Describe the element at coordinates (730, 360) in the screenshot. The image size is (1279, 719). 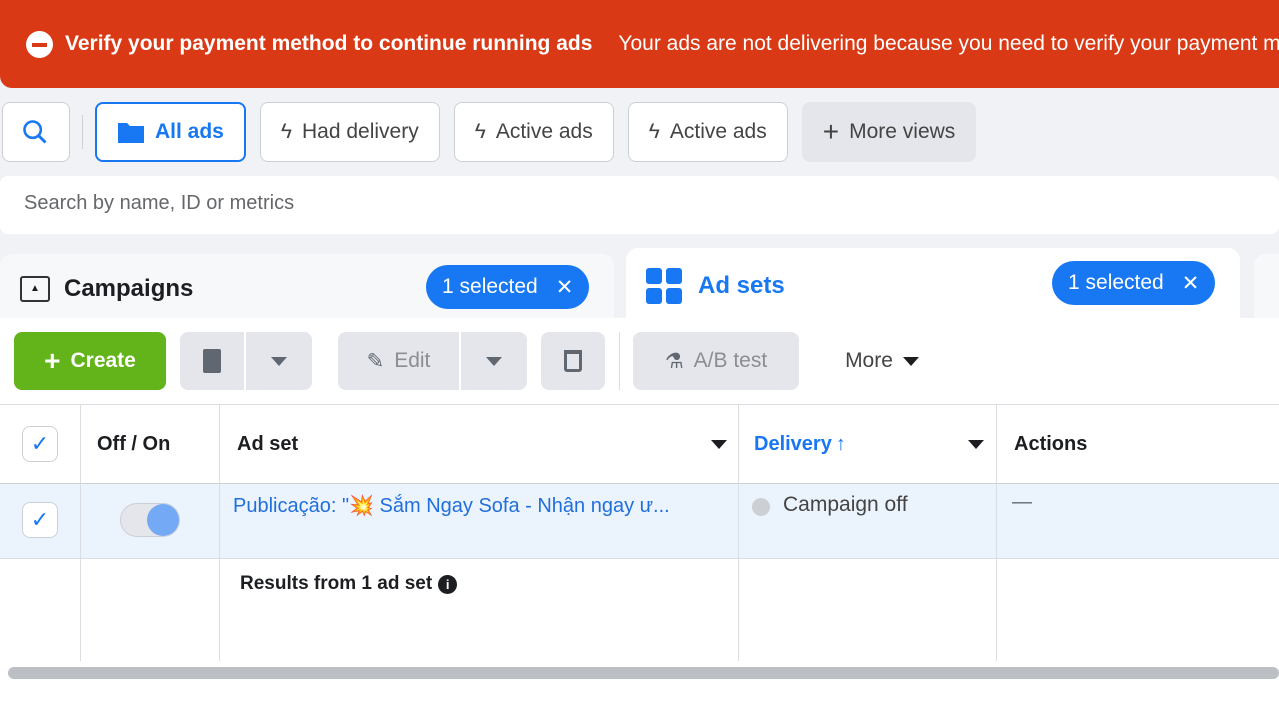
I see `ab-test-label: A/B test` at that location.